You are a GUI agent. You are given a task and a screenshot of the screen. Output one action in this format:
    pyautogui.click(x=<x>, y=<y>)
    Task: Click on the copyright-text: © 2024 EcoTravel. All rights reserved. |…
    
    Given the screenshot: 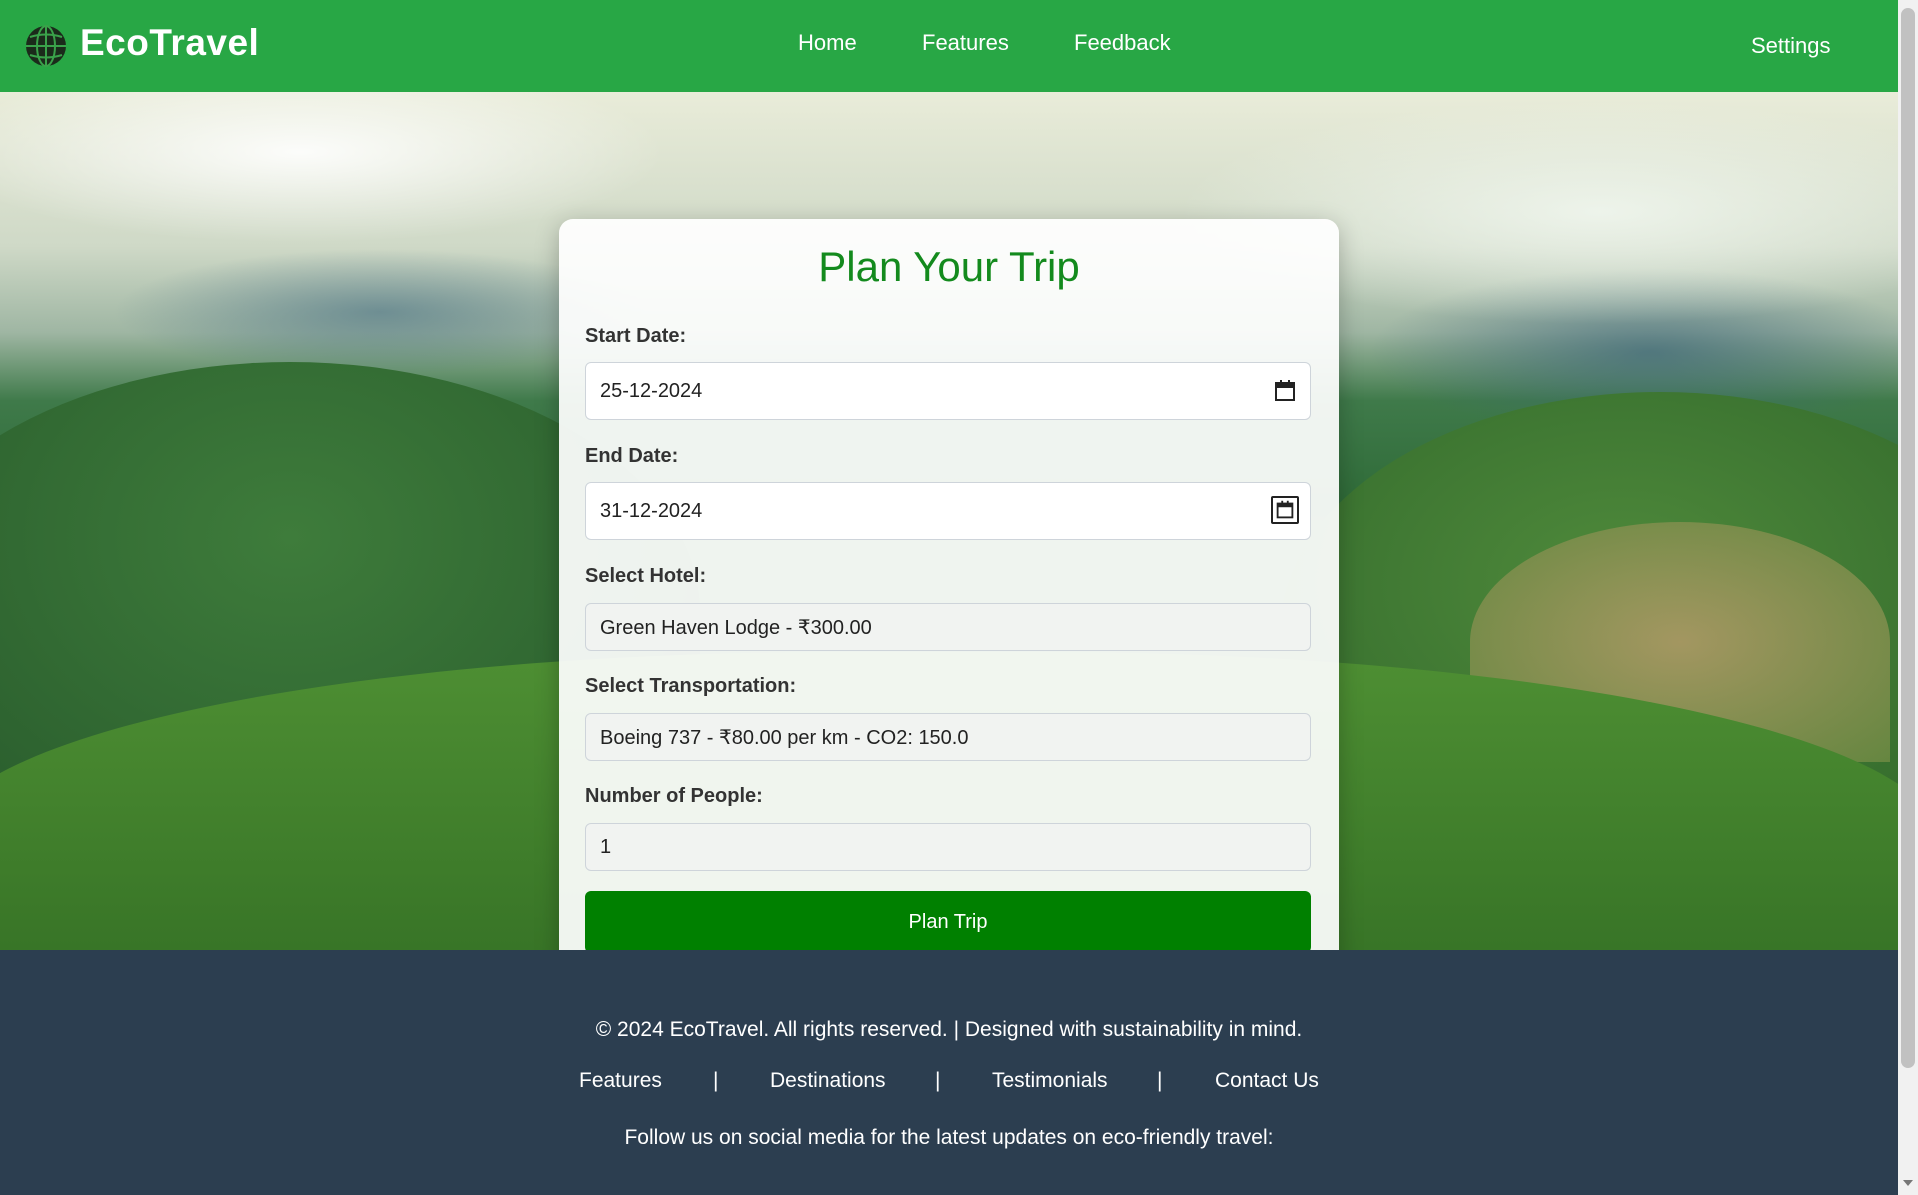 What is the action you would take?
    pyautogui.click(x=949, y=1029)
    